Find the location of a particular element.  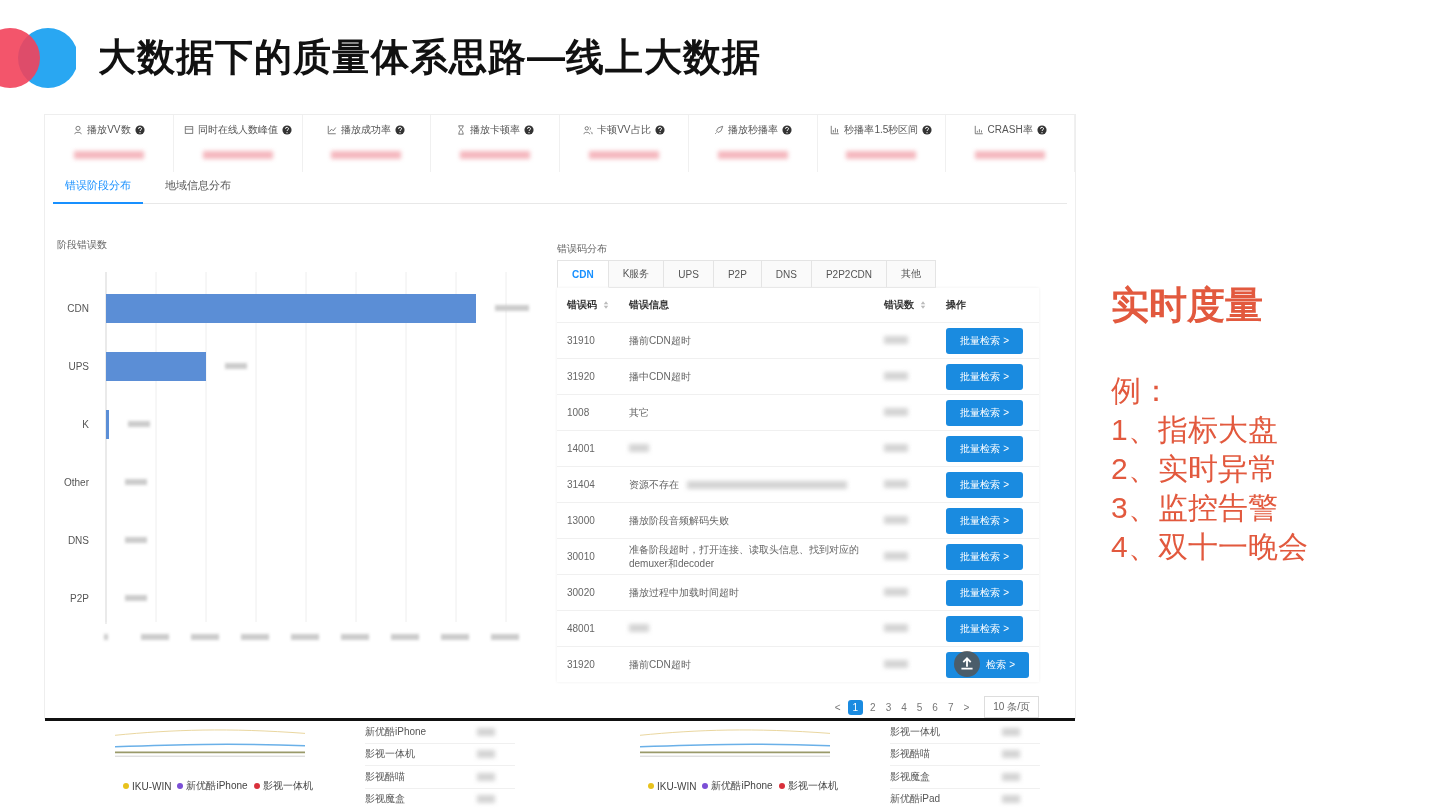

table-cell-text: 准备阶段超时，打开连接、读取头信息、找到对应的demuxer和decoder is located at coordinates (744, 556).